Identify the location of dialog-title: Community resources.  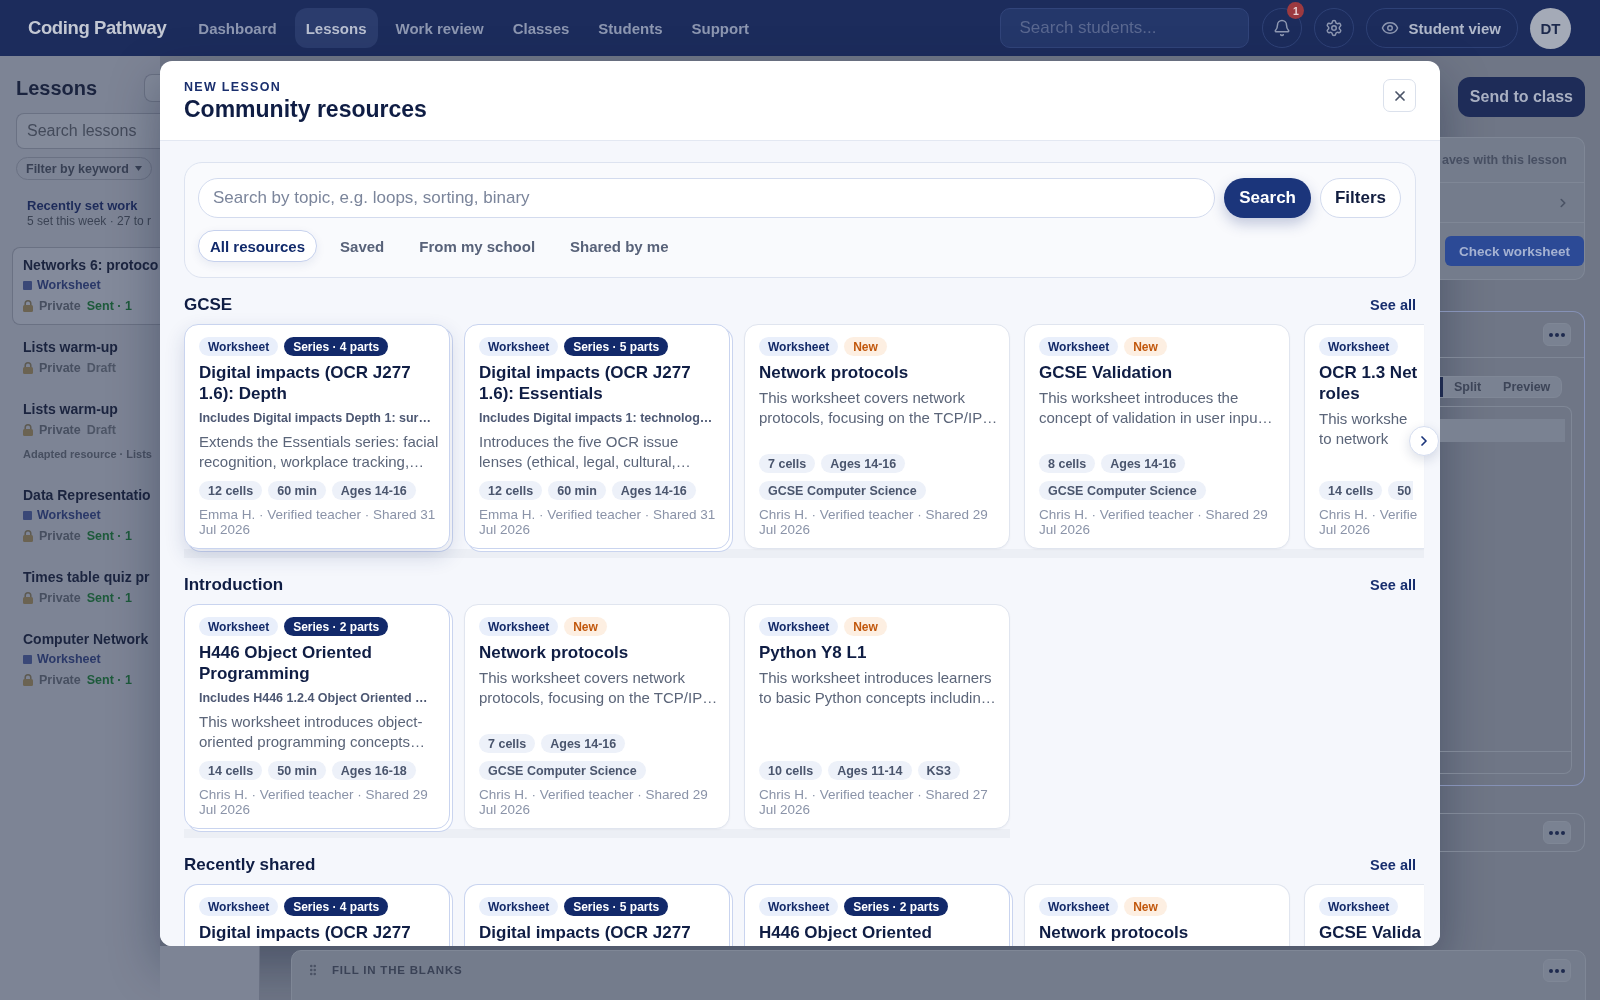
(305, 109).